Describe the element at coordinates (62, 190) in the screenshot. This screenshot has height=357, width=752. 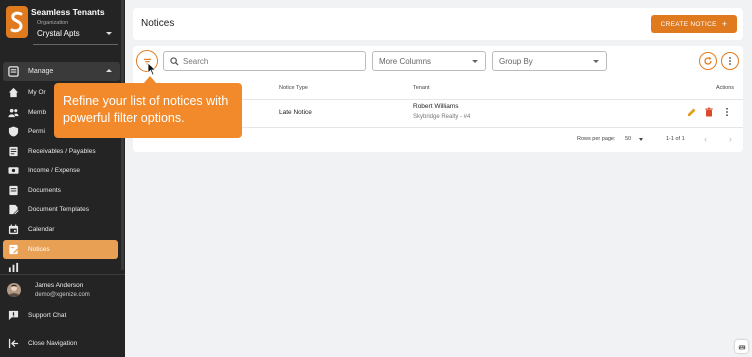
I see `sidebar-item-documents: Documents` at that location.